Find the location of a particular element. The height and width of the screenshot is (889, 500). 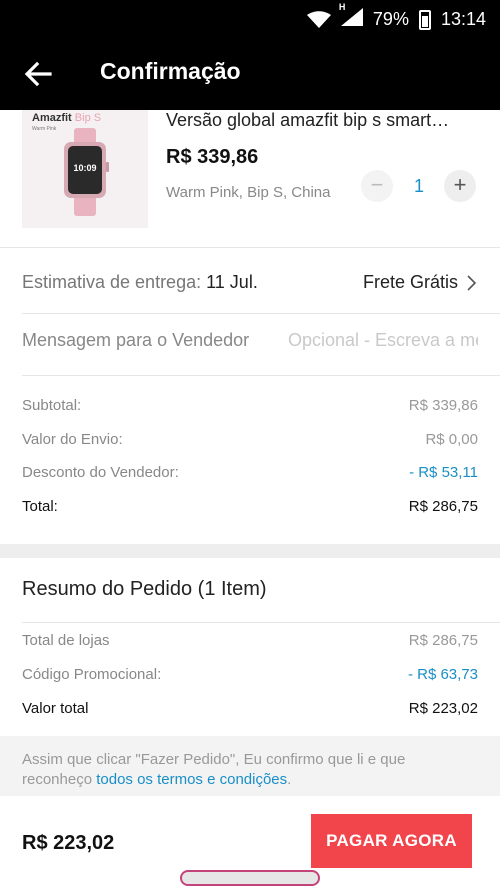

home-indicator is located at coordinates (250, 878).